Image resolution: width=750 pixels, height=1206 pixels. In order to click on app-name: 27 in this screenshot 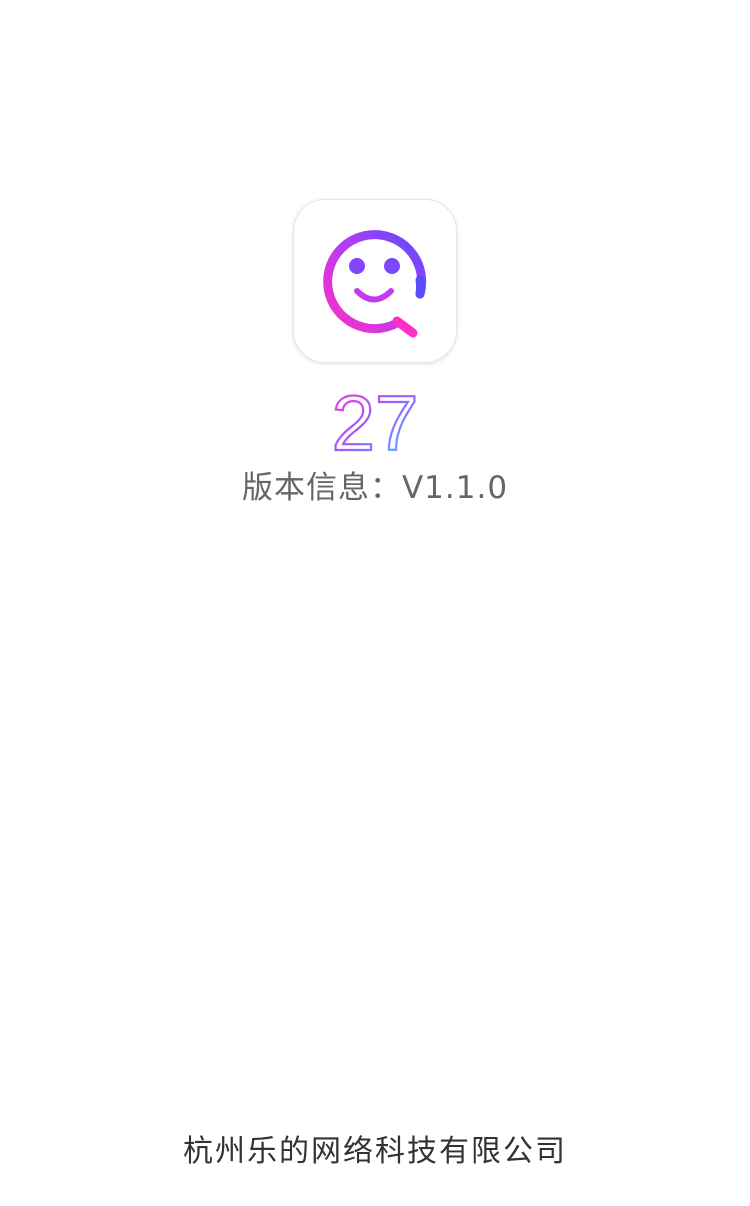, I will do `click(375, 423)`.